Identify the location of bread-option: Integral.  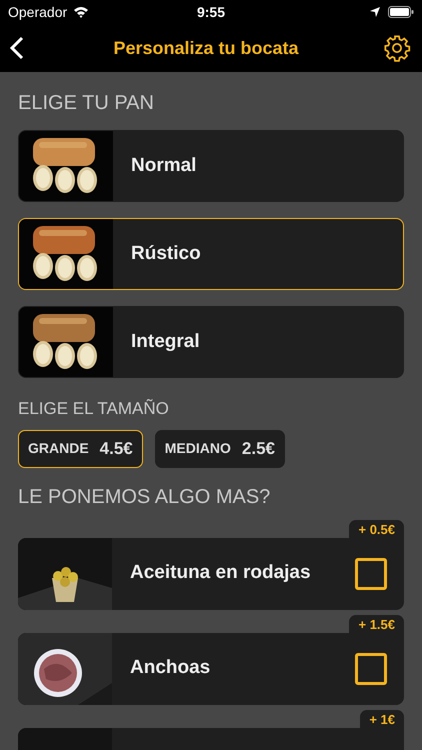
(211, 342).